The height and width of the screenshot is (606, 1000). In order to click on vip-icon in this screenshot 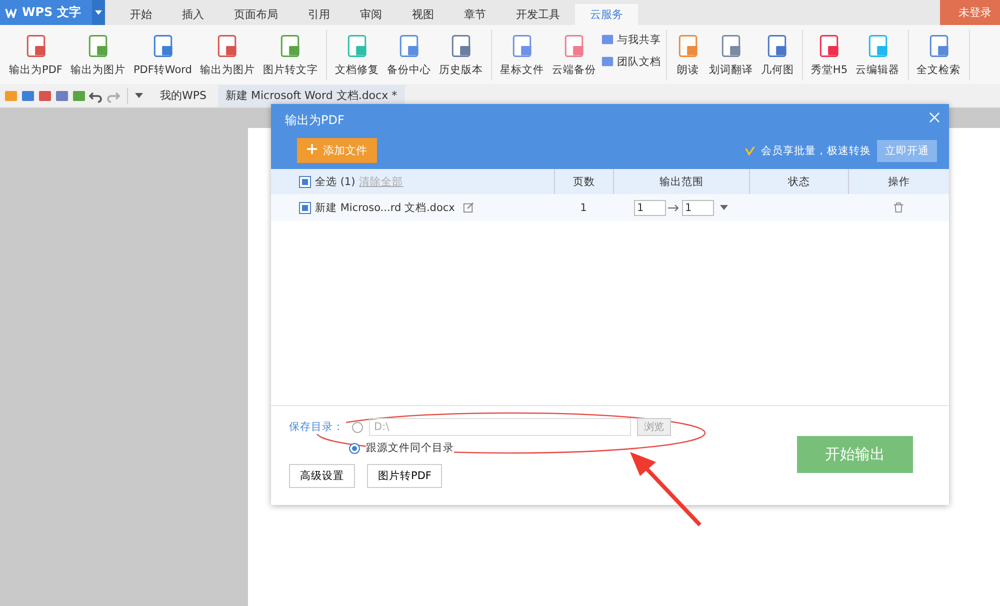, I will do `click(750, 151)`.